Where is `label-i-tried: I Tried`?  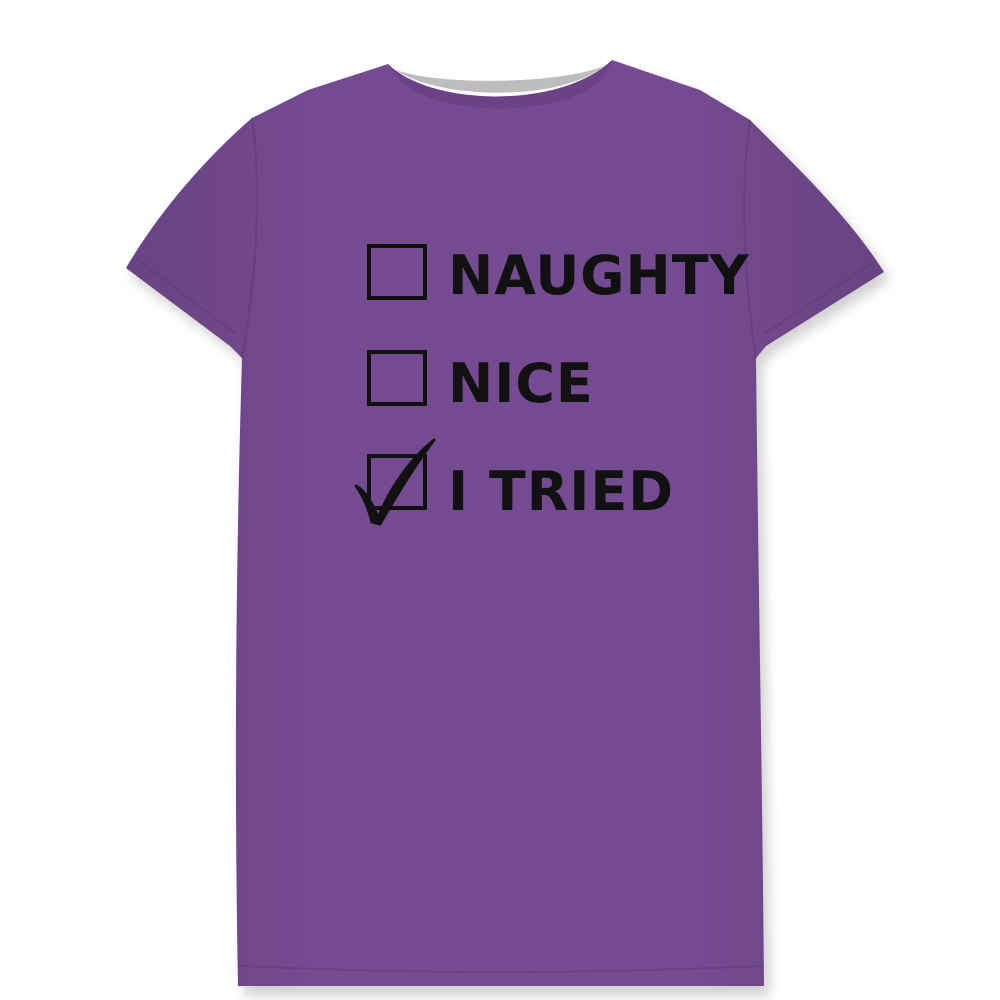 label-i-tried: I Tried is located at coordinates (561, 491).